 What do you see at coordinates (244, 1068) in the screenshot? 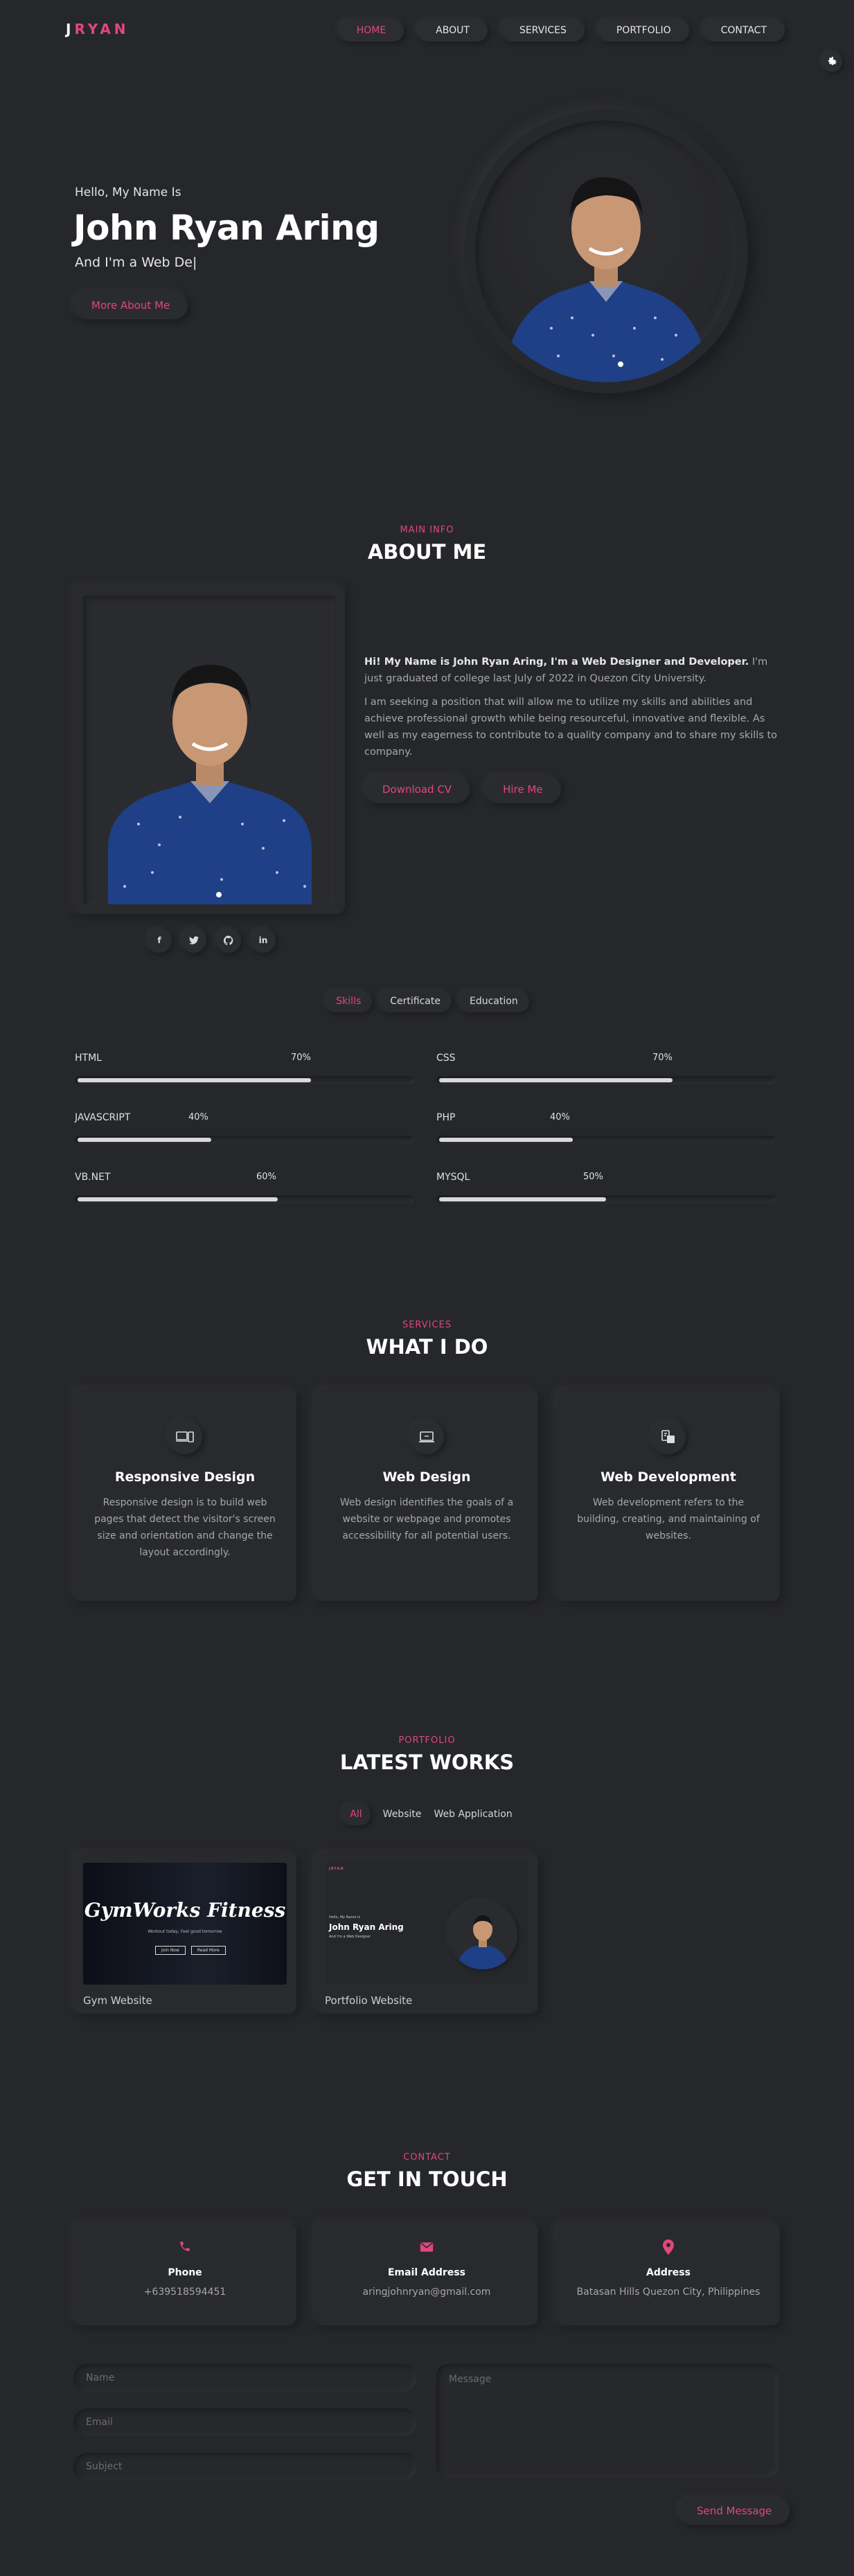
I see `skill-html: HTML 70%` at bounding box center [244, 1068].